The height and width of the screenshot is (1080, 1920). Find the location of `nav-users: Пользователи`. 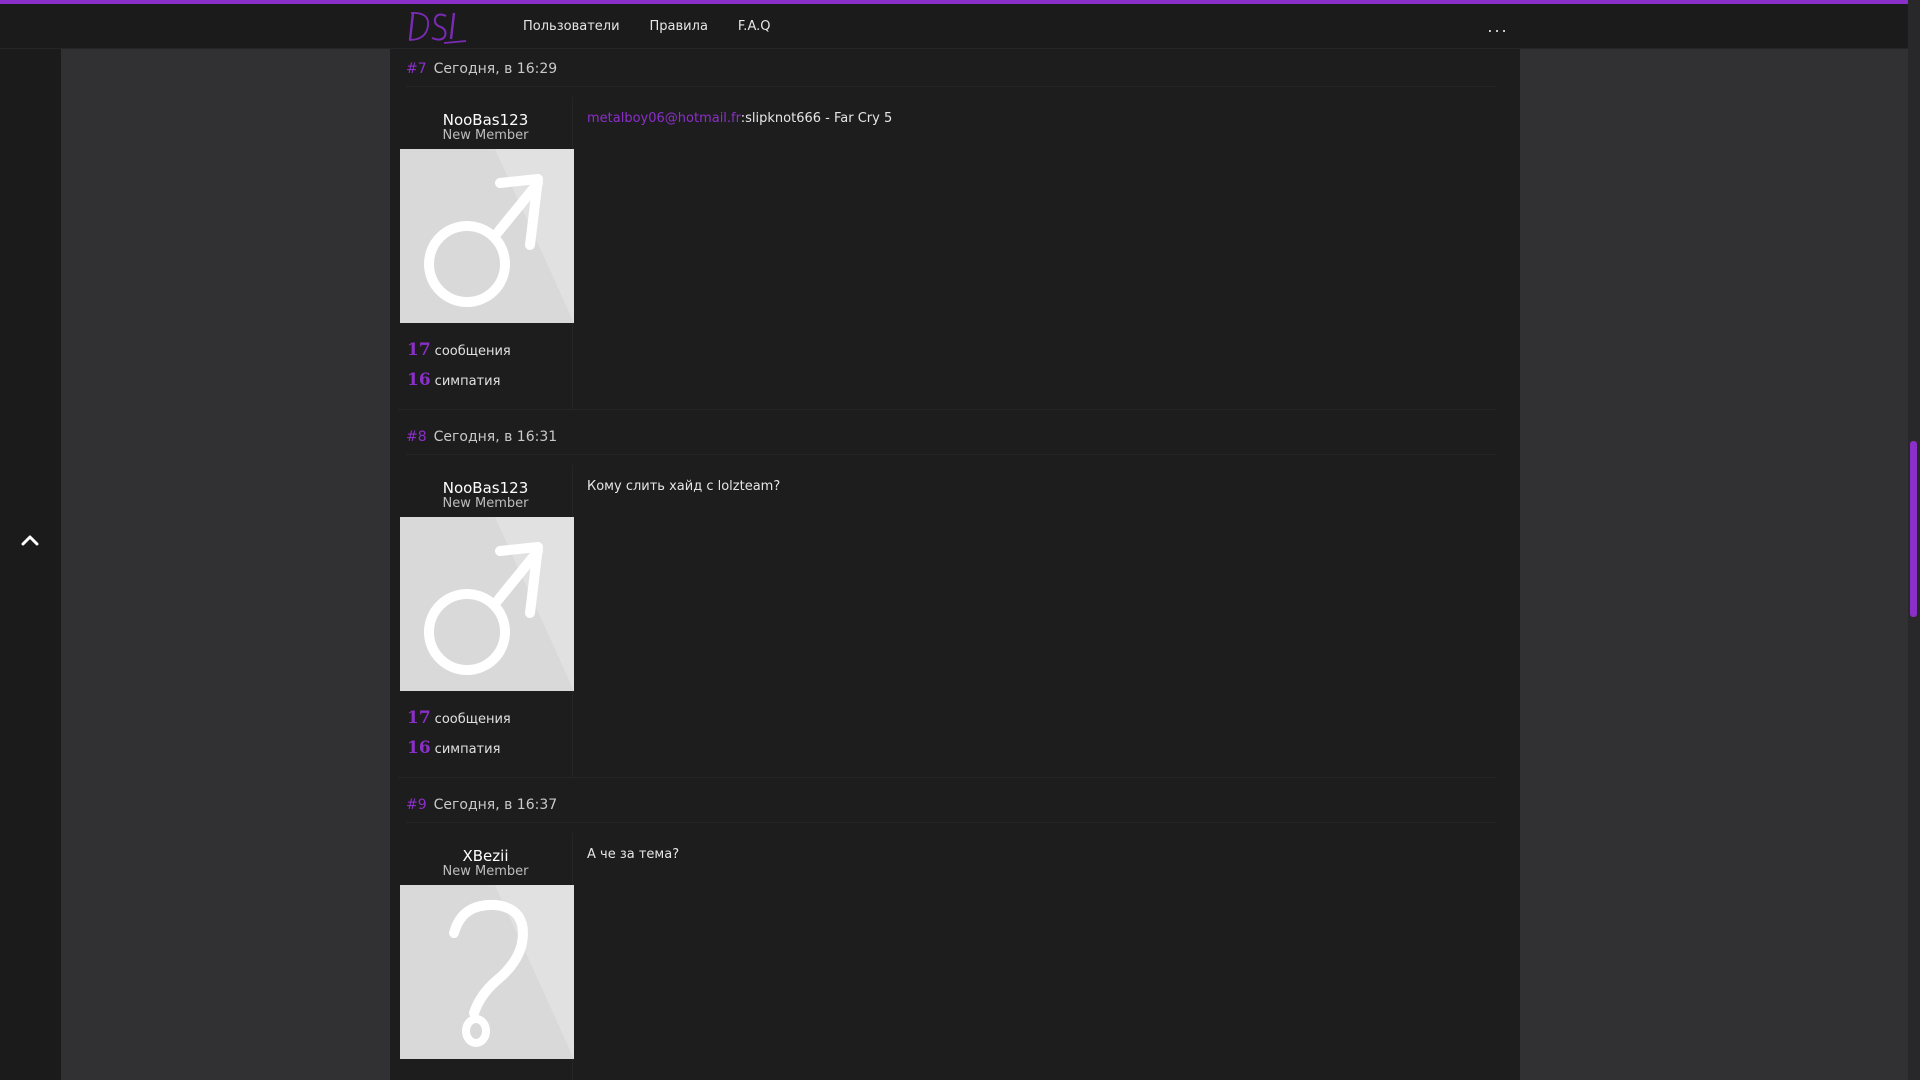

nav-users: Пользователи is located at coordinates (571, 26).